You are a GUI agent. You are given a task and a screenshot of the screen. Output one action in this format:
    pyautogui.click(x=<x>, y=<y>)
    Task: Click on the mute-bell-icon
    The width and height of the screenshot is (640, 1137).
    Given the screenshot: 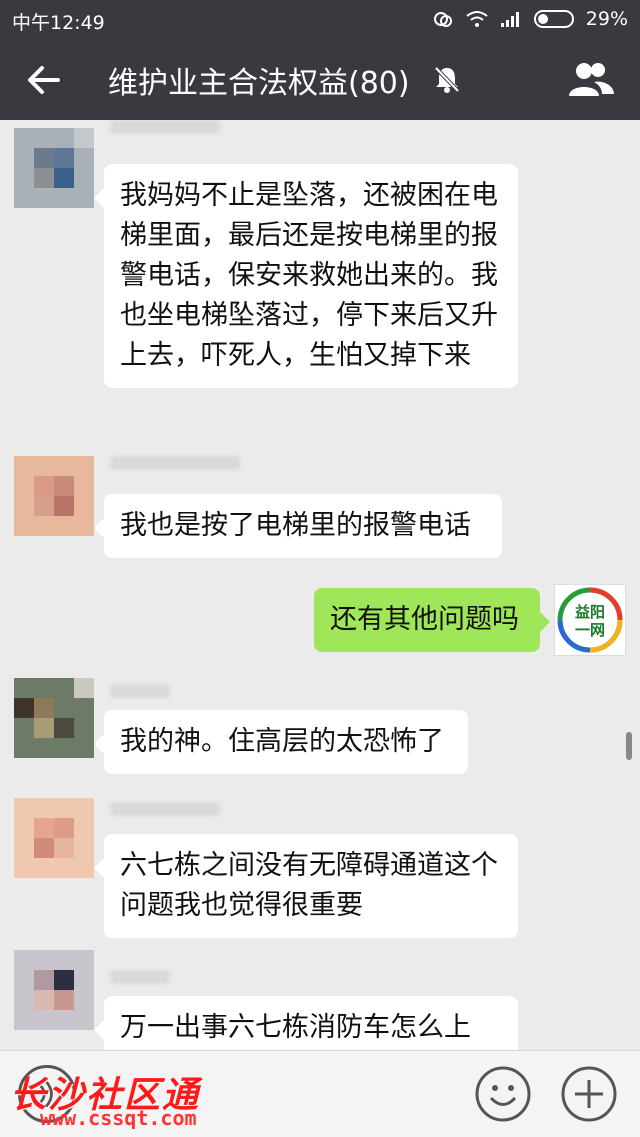 What is the action you would take?
    pyautogui.click(x=447, y=79)
    